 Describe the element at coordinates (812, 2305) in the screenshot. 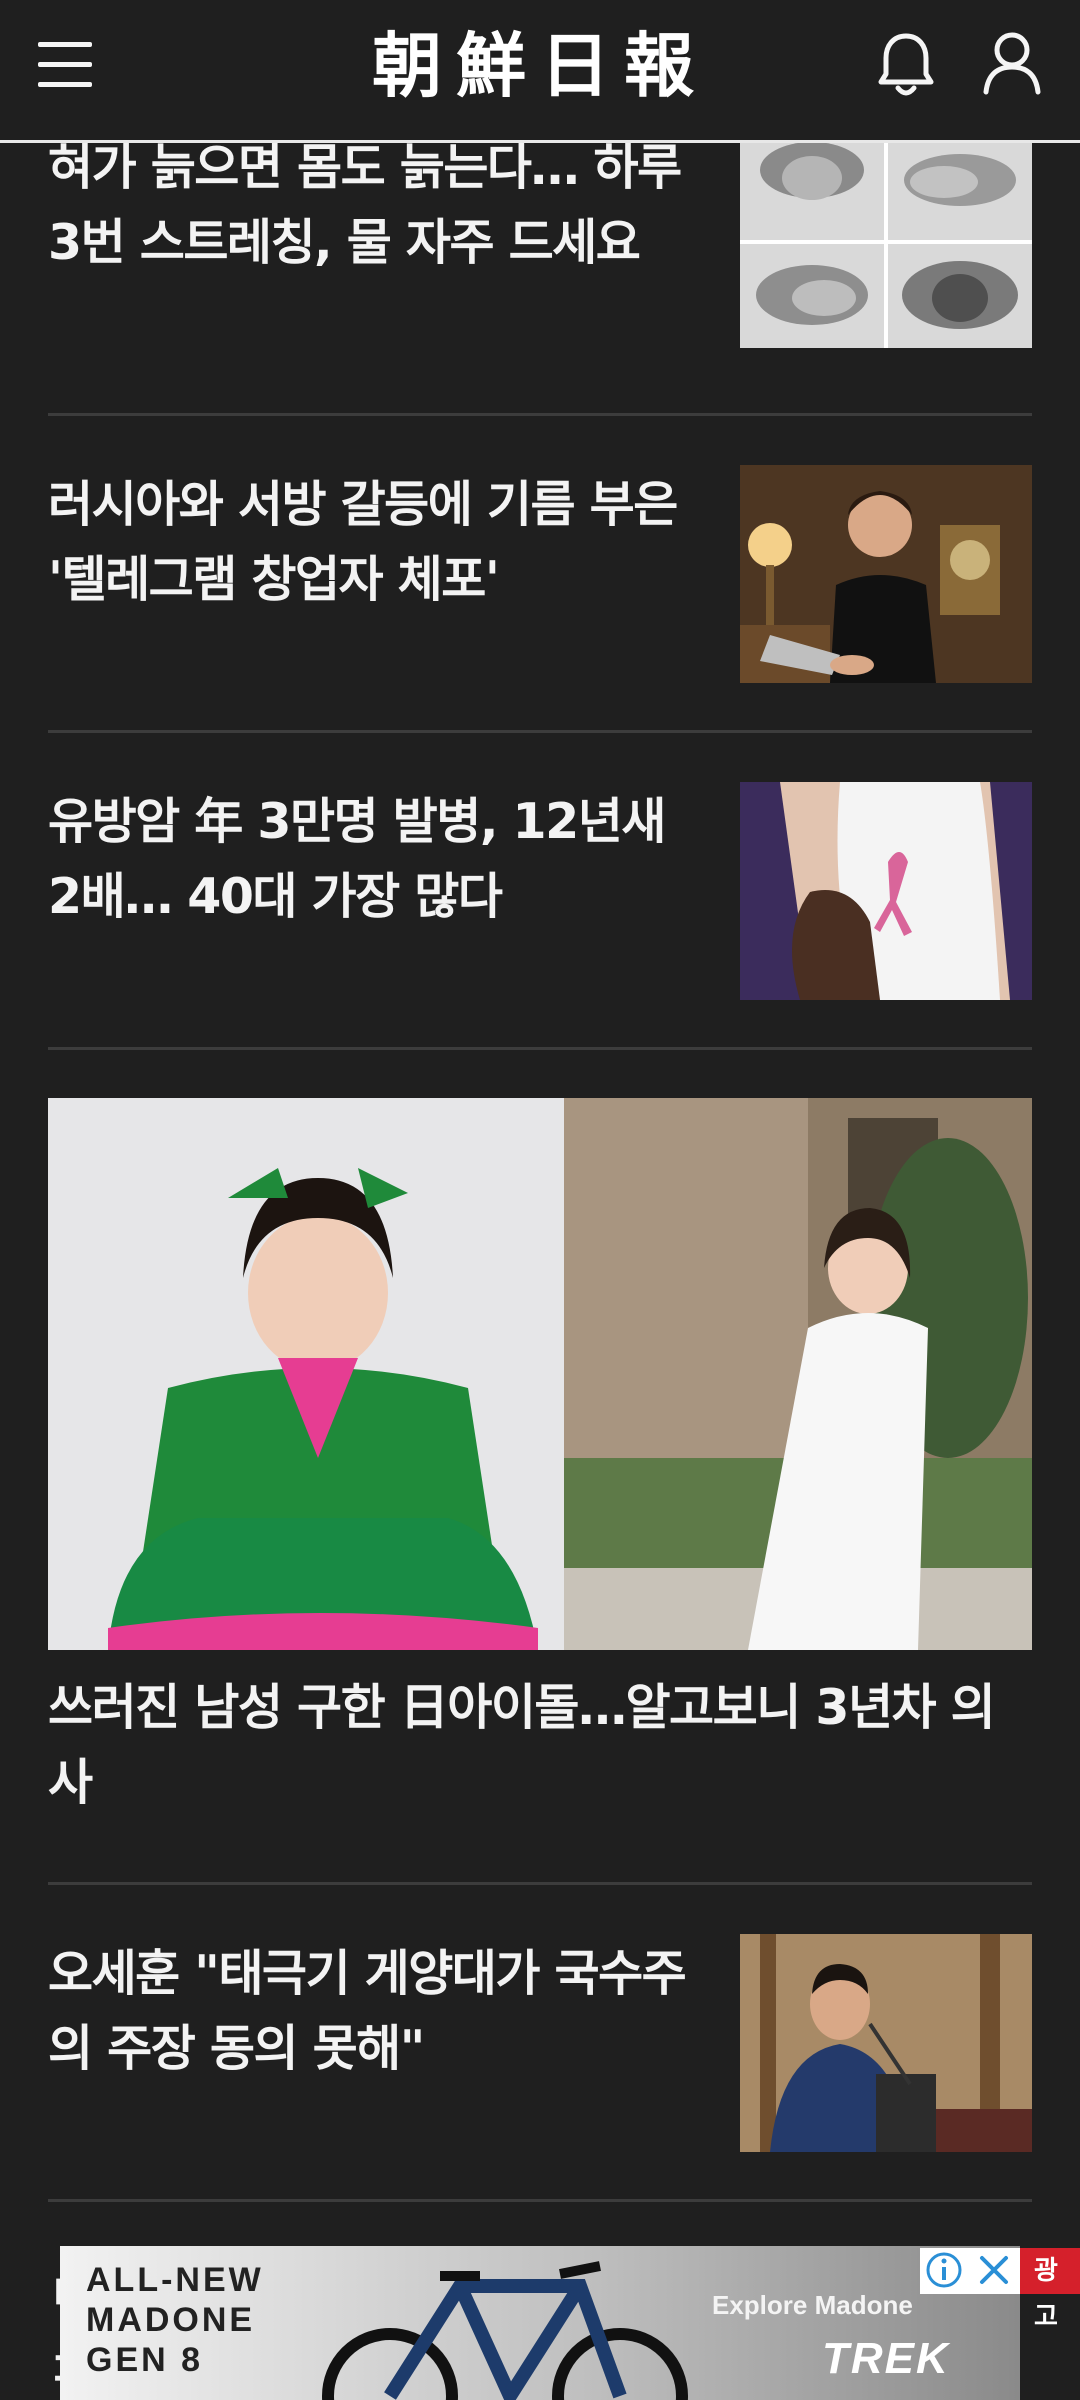

I see `ad-cta: Explore Madone` at that location.